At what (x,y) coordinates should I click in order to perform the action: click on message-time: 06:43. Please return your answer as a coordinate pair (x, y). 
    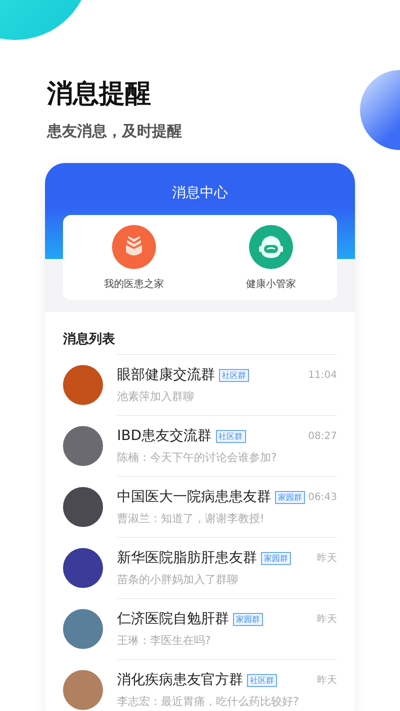
    Looking at the image, I should click on (322, 497).